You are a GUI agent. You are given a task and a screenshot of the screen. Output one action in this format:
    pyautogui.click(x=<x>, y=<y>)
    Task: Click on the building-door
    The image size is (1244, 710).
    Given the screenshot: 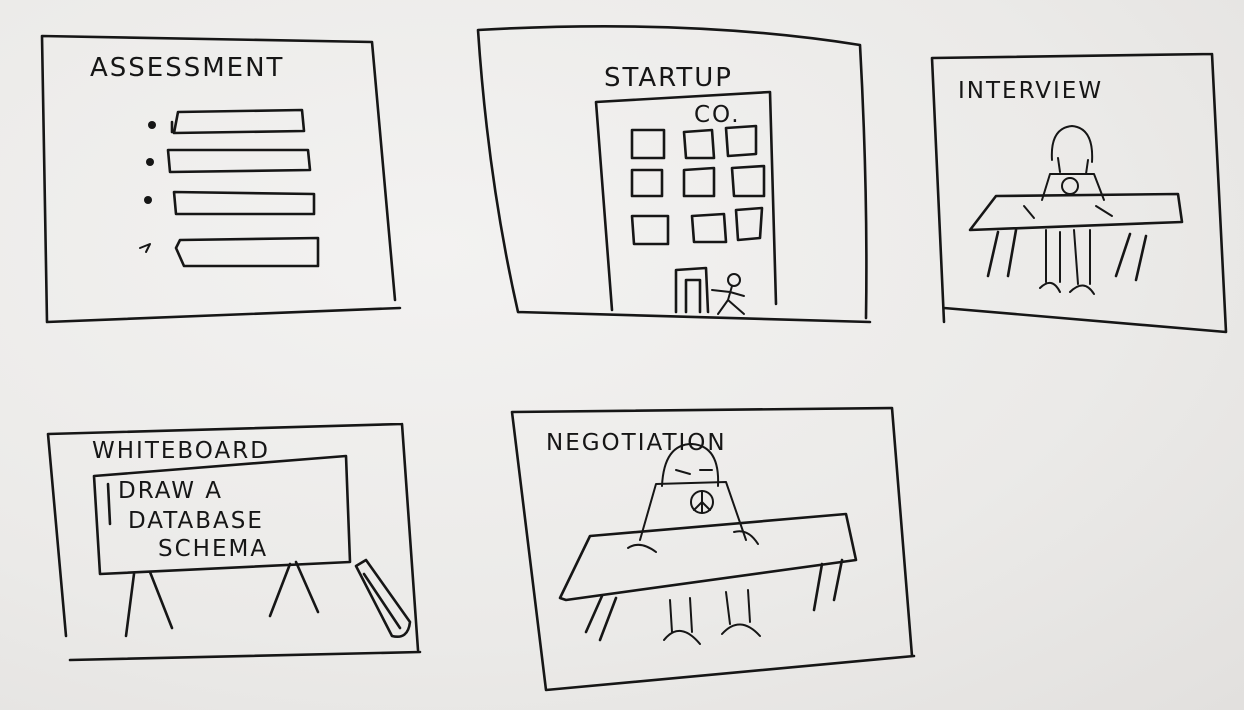 What is the action you would take?
    pyautogui.click(x=692, y=290)
    